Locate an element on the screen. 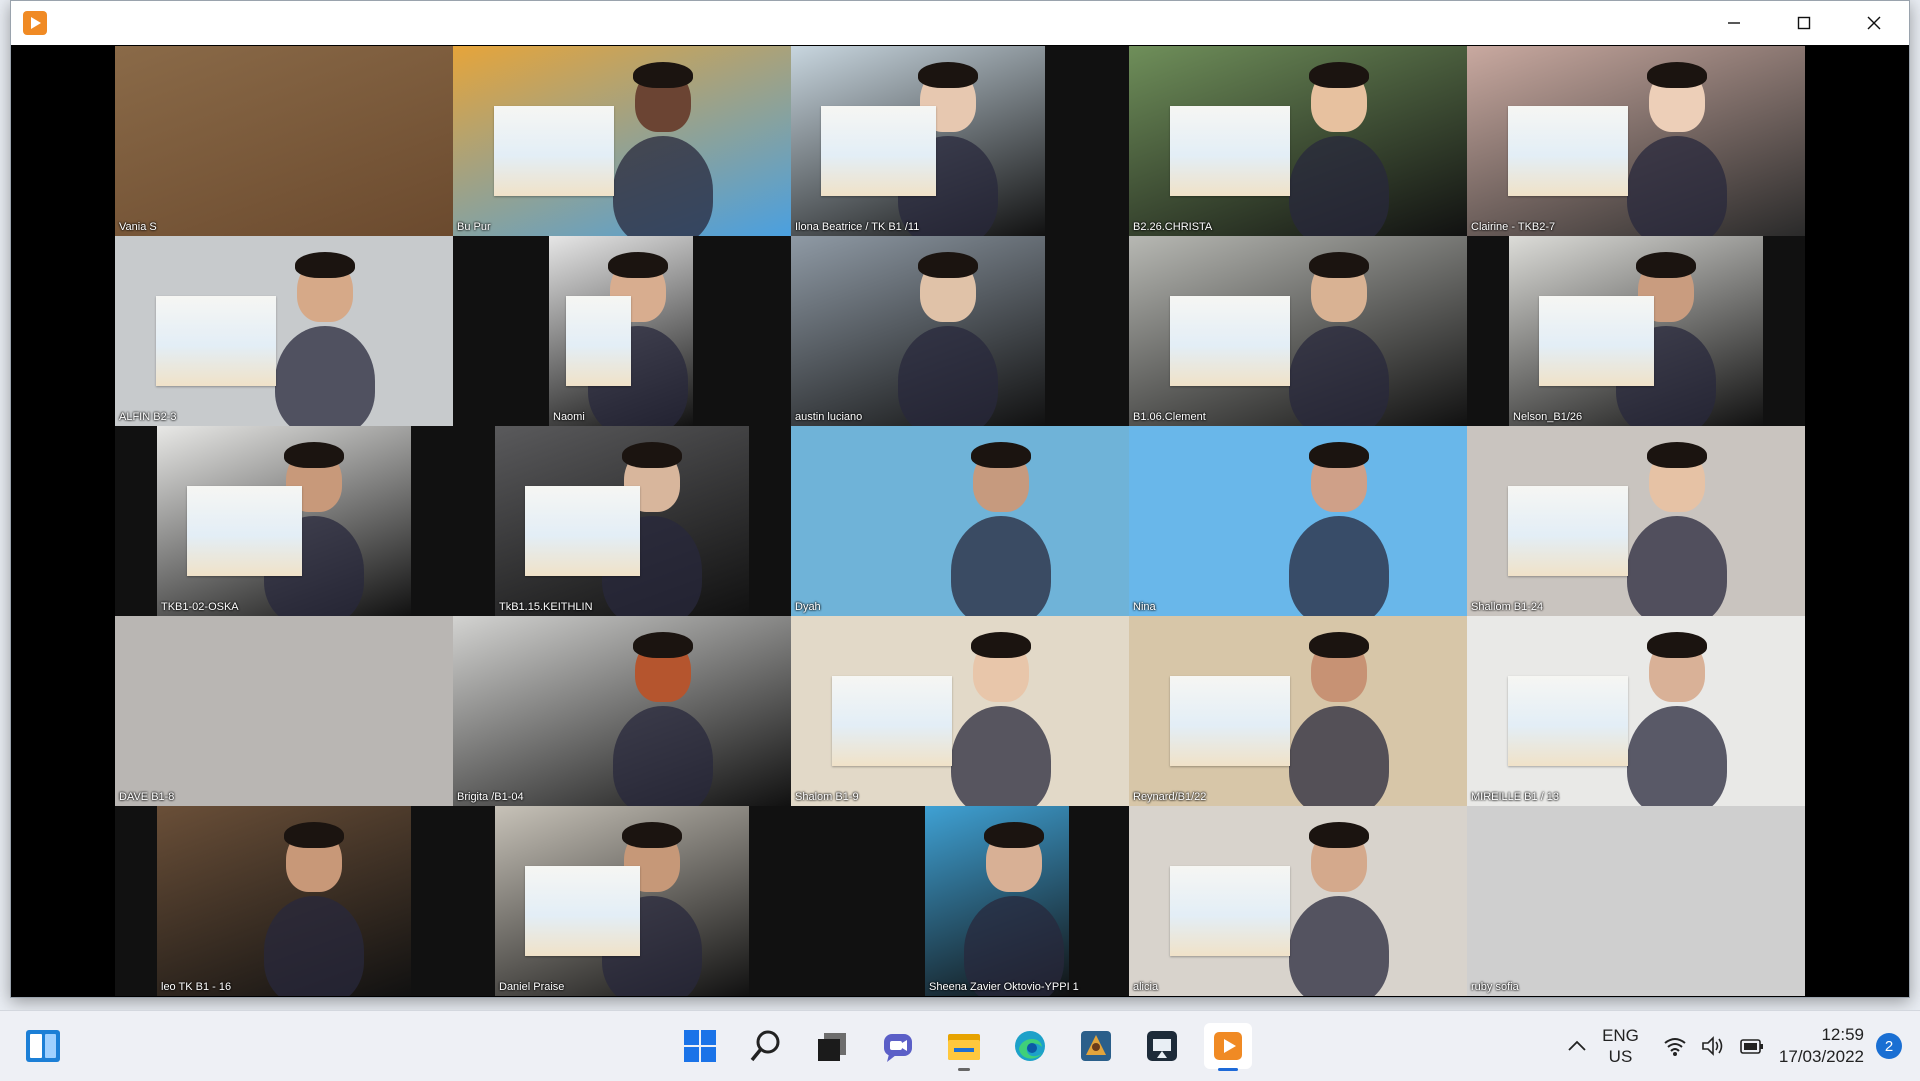 This screenshot has height=1081, width=1920. participant-name: Nelson_B1/26 is located at coordinates (1548, 417).